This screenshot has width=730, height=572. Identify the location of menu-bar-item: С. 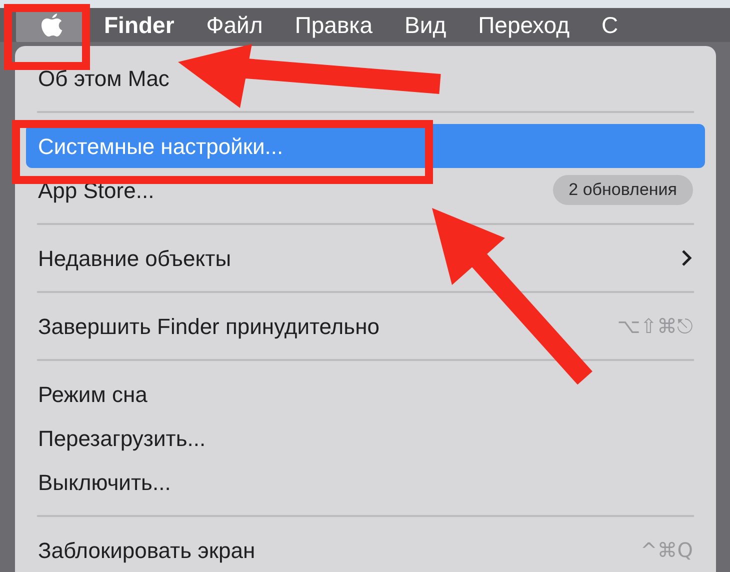
(610, 25).